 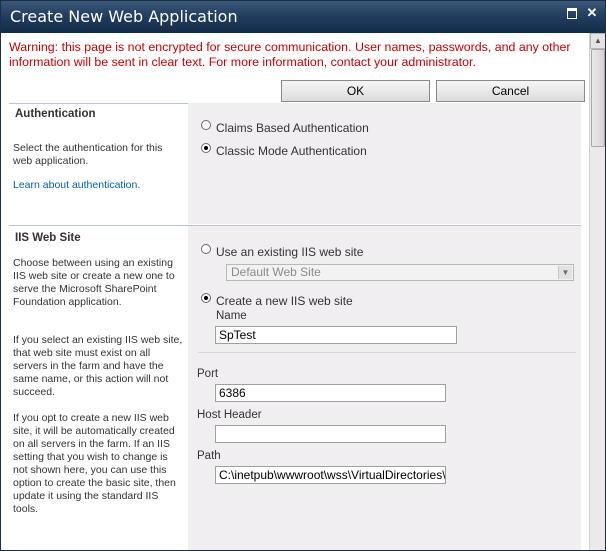 What do you see at coordinates (48, 238) in the screenshot?
I see `iis-title: IIS Web Site` at bounding box center [48, 238].